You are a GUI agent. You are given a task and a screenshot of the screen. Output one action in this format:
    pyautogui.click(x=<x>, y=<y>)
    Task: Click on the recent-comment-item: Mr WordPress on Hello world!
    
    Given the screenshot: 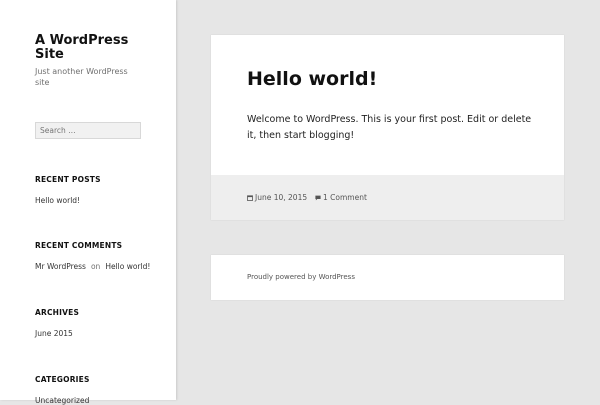 What is the action you would take?
    pyautogui.click(x=92, y=266)
    